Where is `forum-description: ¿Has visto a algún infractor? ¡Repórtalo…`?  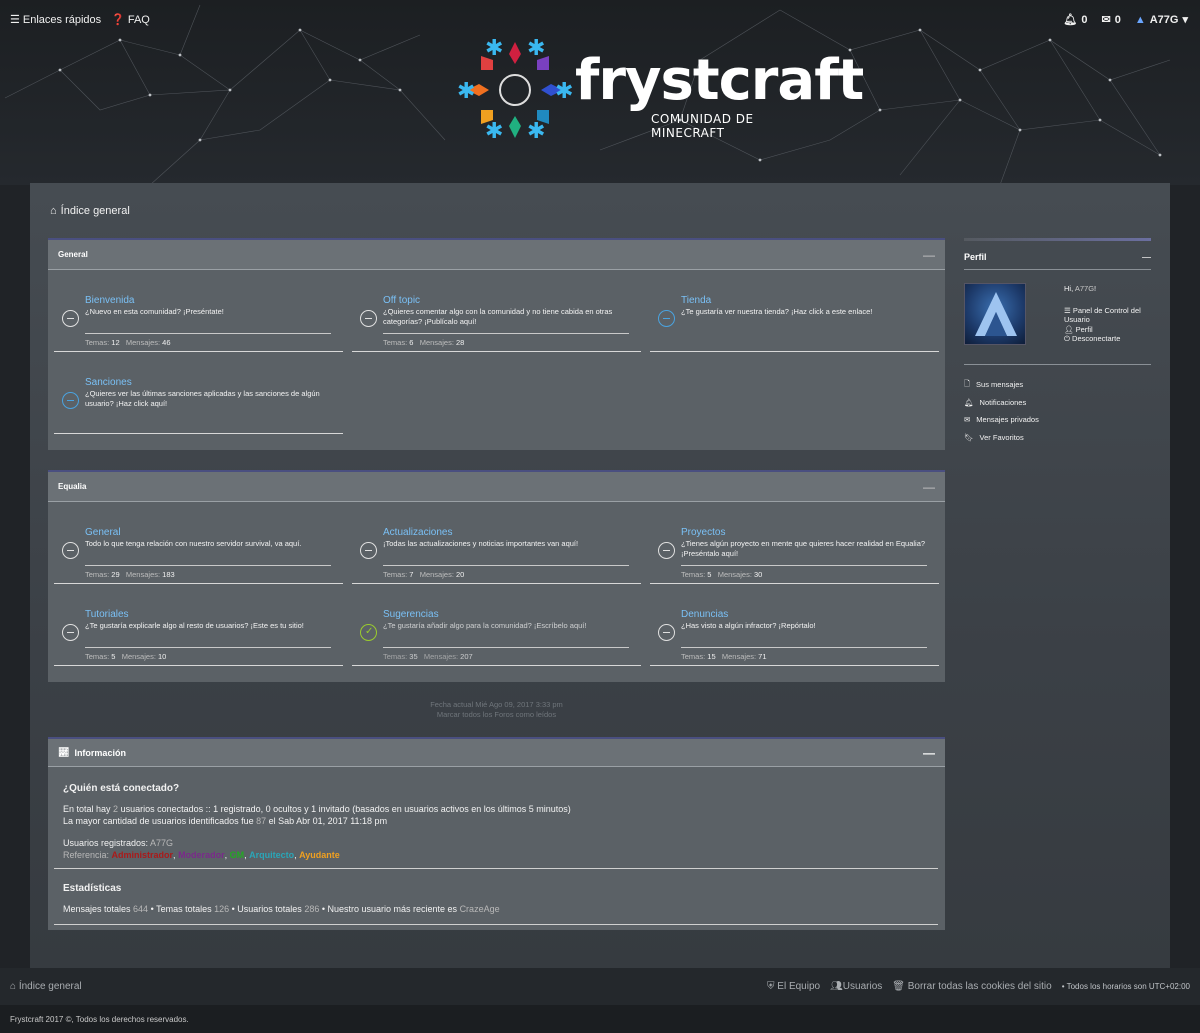 forum-description: ¿Has visto a algún infractor? ¡Repórtalo… is located at coordinates (748, 625).